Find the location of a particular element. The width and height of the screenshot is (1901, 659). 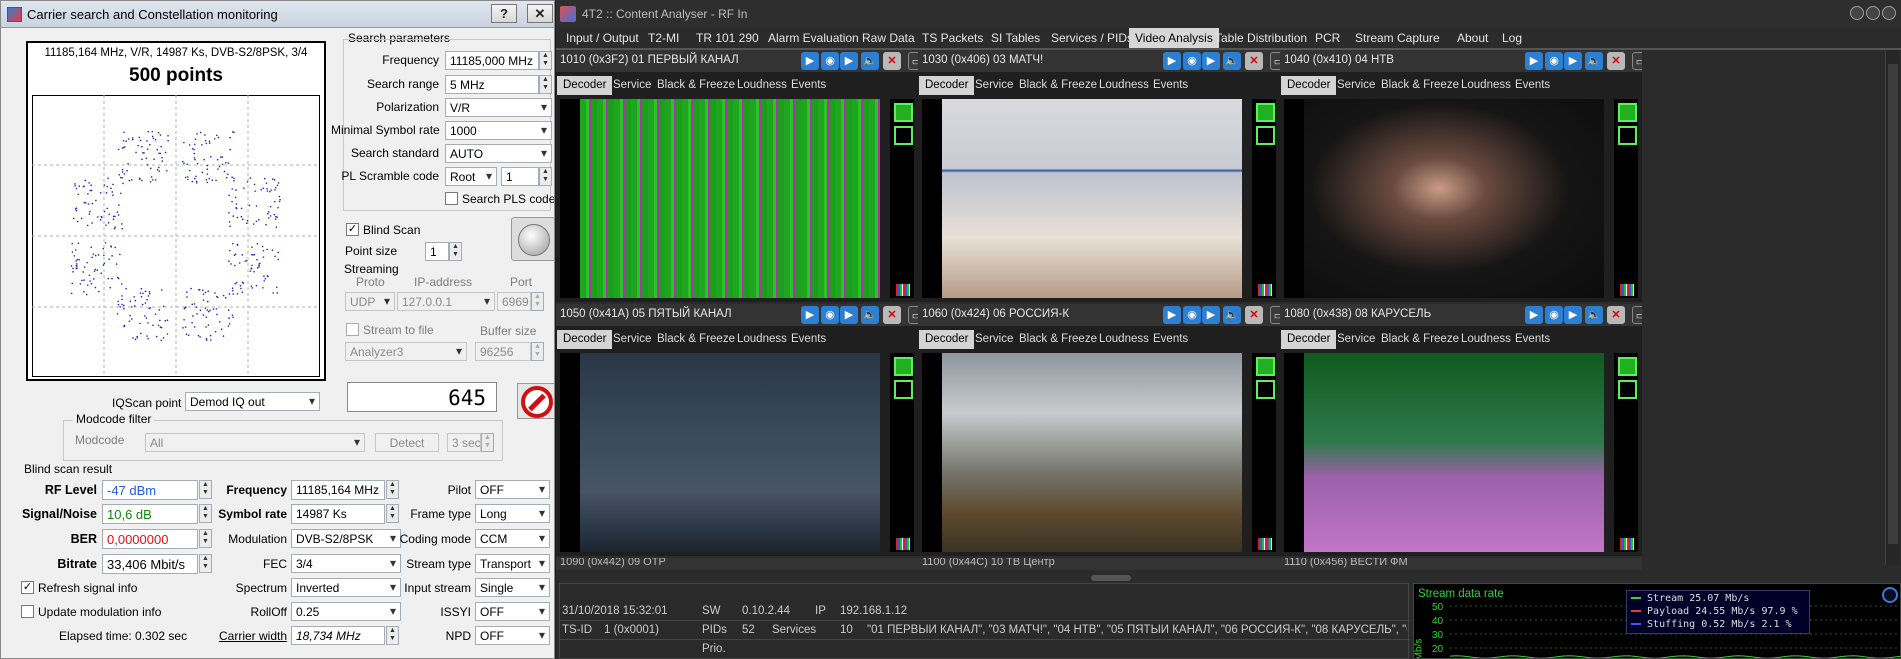

splitter-handle is located at coordinates (1111, 578).